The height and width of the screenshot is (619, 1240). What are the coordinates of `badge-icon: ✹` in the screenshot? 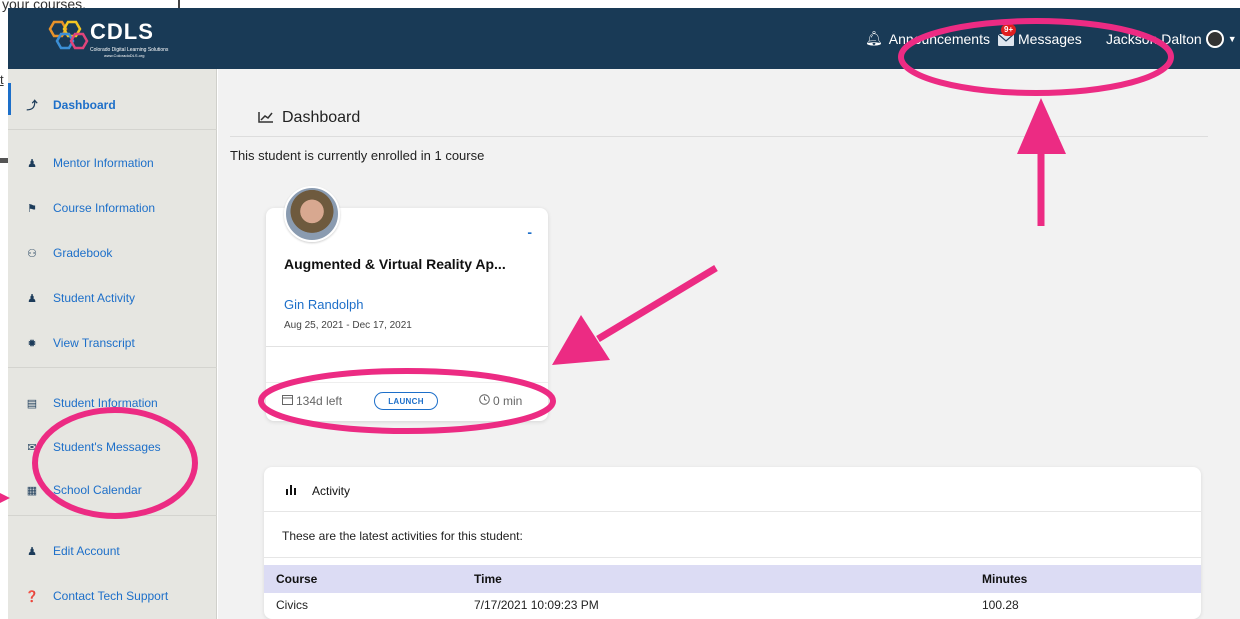 It's located at (32, 343).